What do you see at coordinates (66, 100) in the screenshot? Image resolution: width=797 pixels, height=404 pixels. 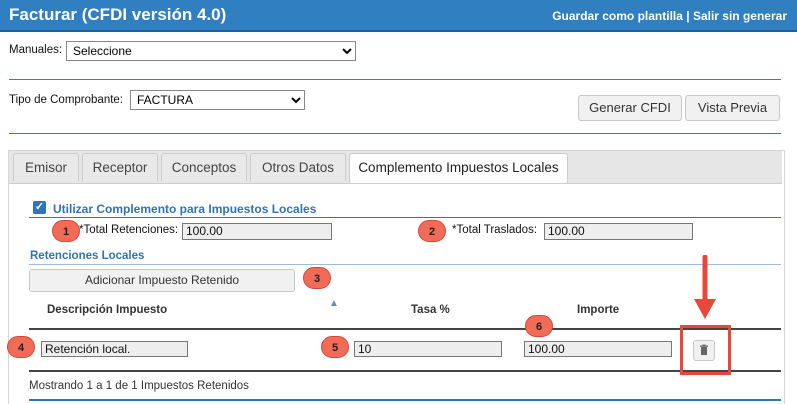 I see `tipo-comprobante-label: Tipo de Comprobante:` at bounding box center [66, 100].